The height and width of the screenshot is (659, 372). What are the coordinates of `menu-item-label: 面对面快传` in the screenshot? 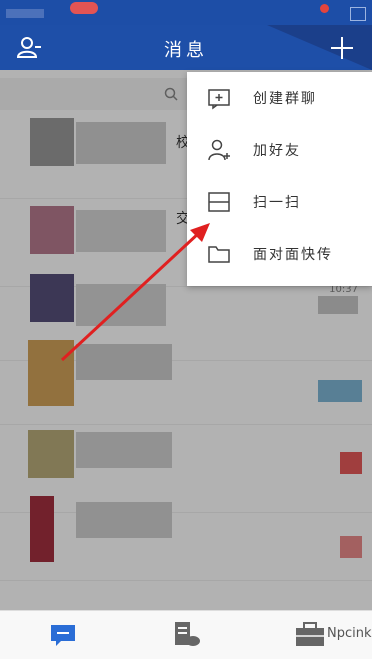 It's located at (293, 255).